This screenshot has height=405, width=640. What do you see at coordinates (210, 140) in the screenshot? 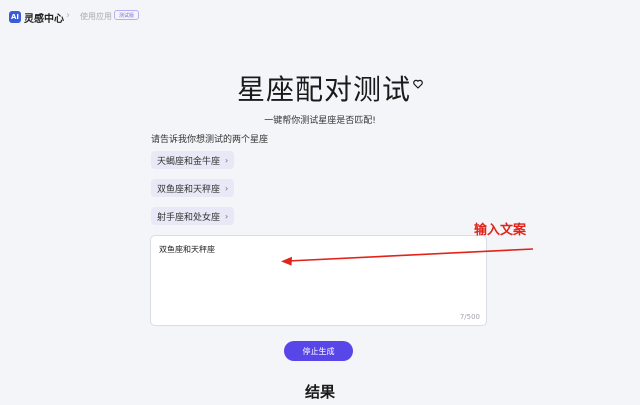
I see `prompt-label: 请告诉我你想测试的两个星座` at bounding box center [210, 140].